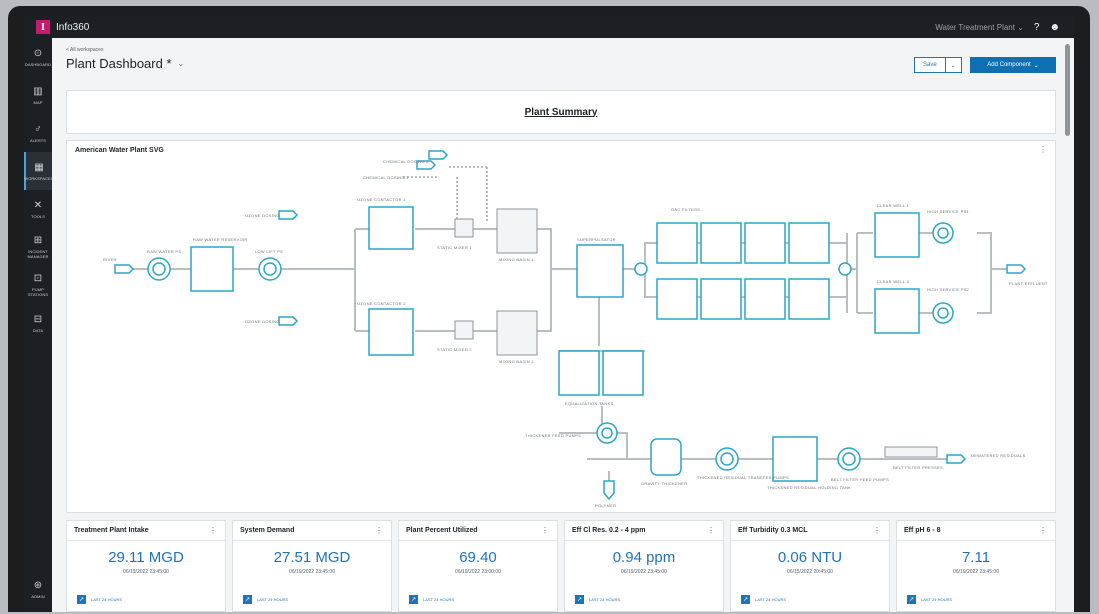  I want to click on admin-icon: ⊛, so click(38, 585).